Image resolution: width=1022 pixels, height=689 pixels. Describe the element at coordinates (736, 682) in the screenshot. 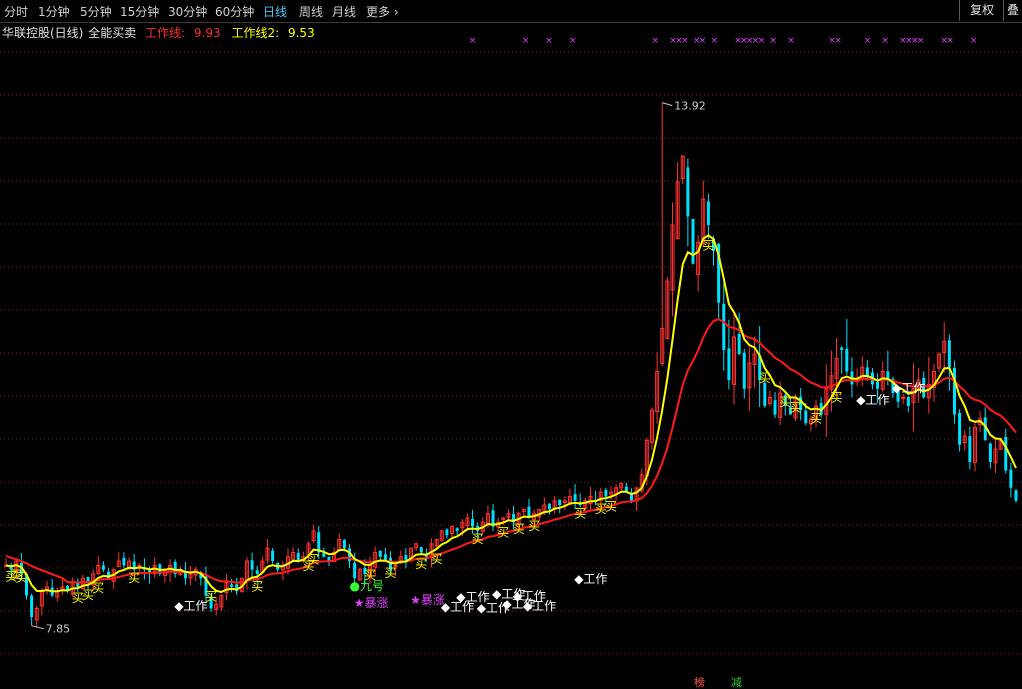

I see `reduce-badge: 减` at that location.